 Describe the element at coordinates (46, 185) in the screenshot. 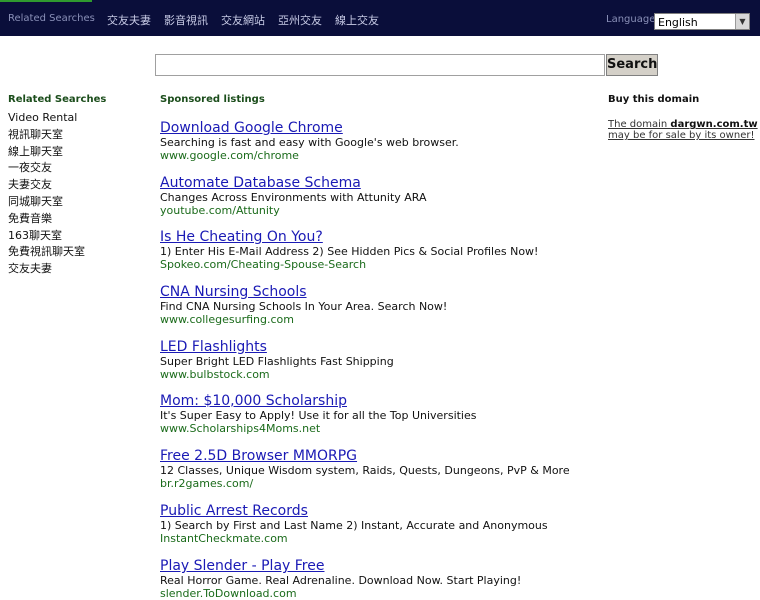

I see `sidebar-item: 夫妻交友` at that location.